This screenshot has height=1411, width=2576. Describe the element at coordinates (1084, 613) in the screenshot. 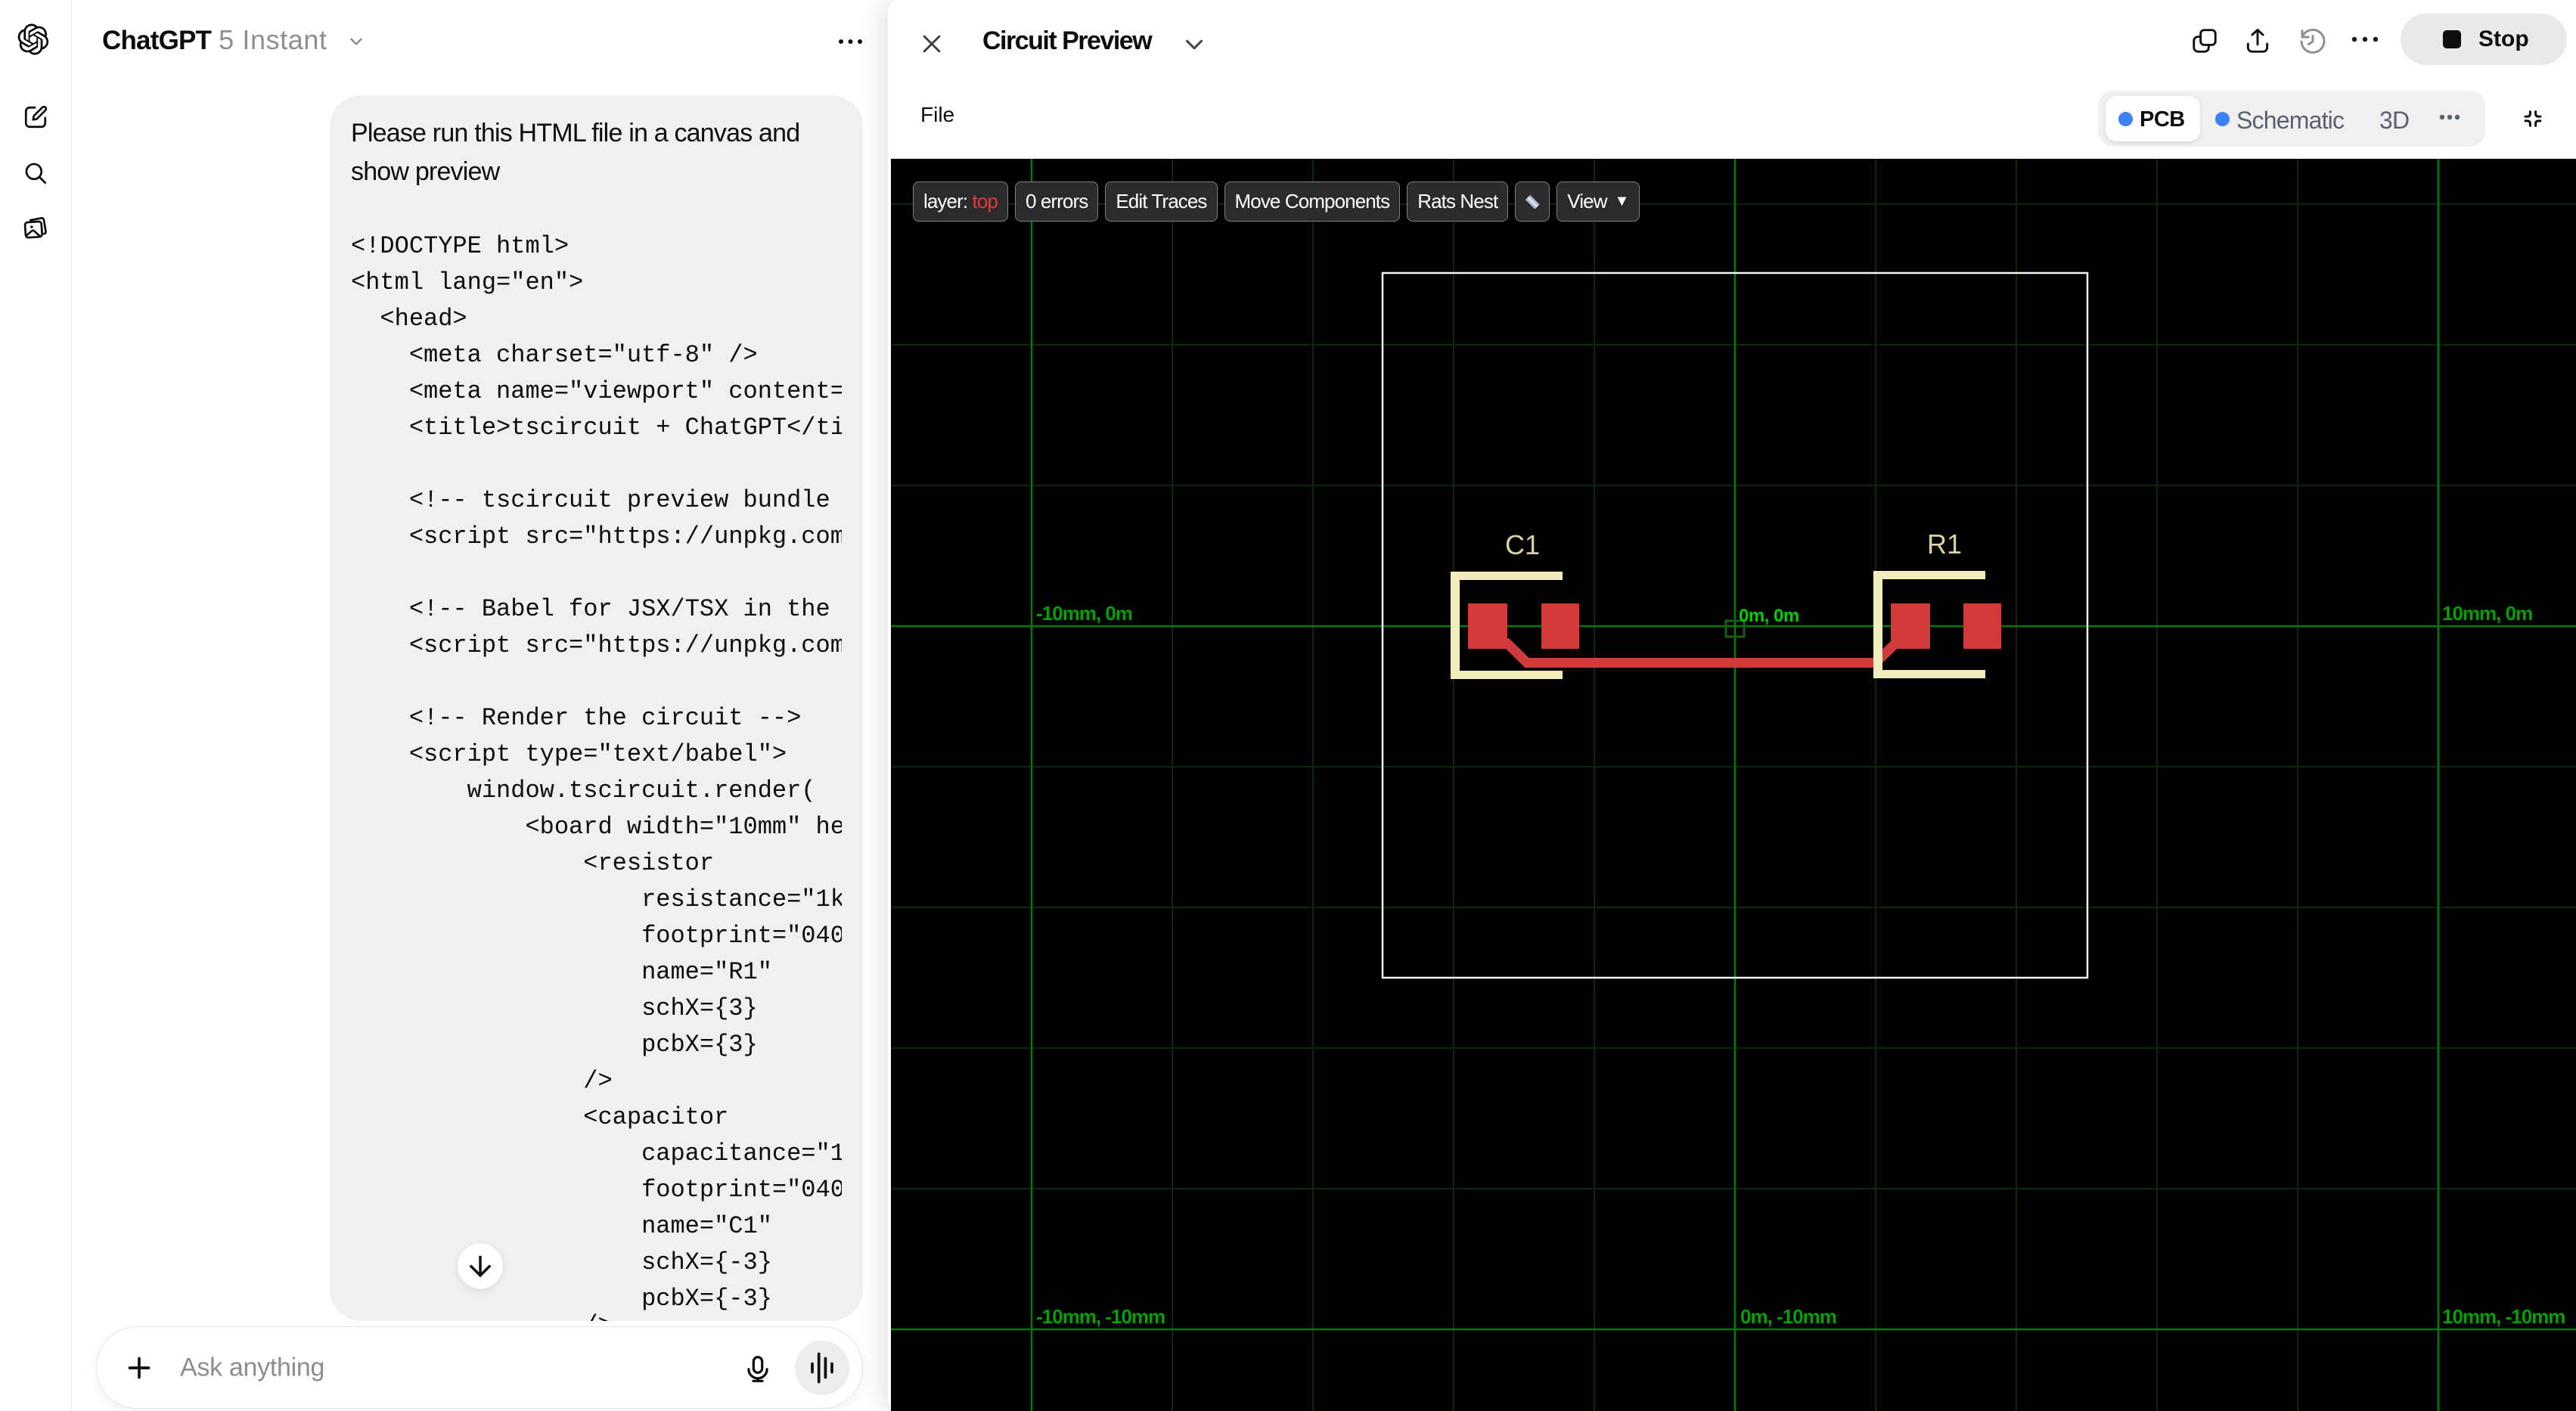

I see `svg-text: -10mm, 0m` at that location.